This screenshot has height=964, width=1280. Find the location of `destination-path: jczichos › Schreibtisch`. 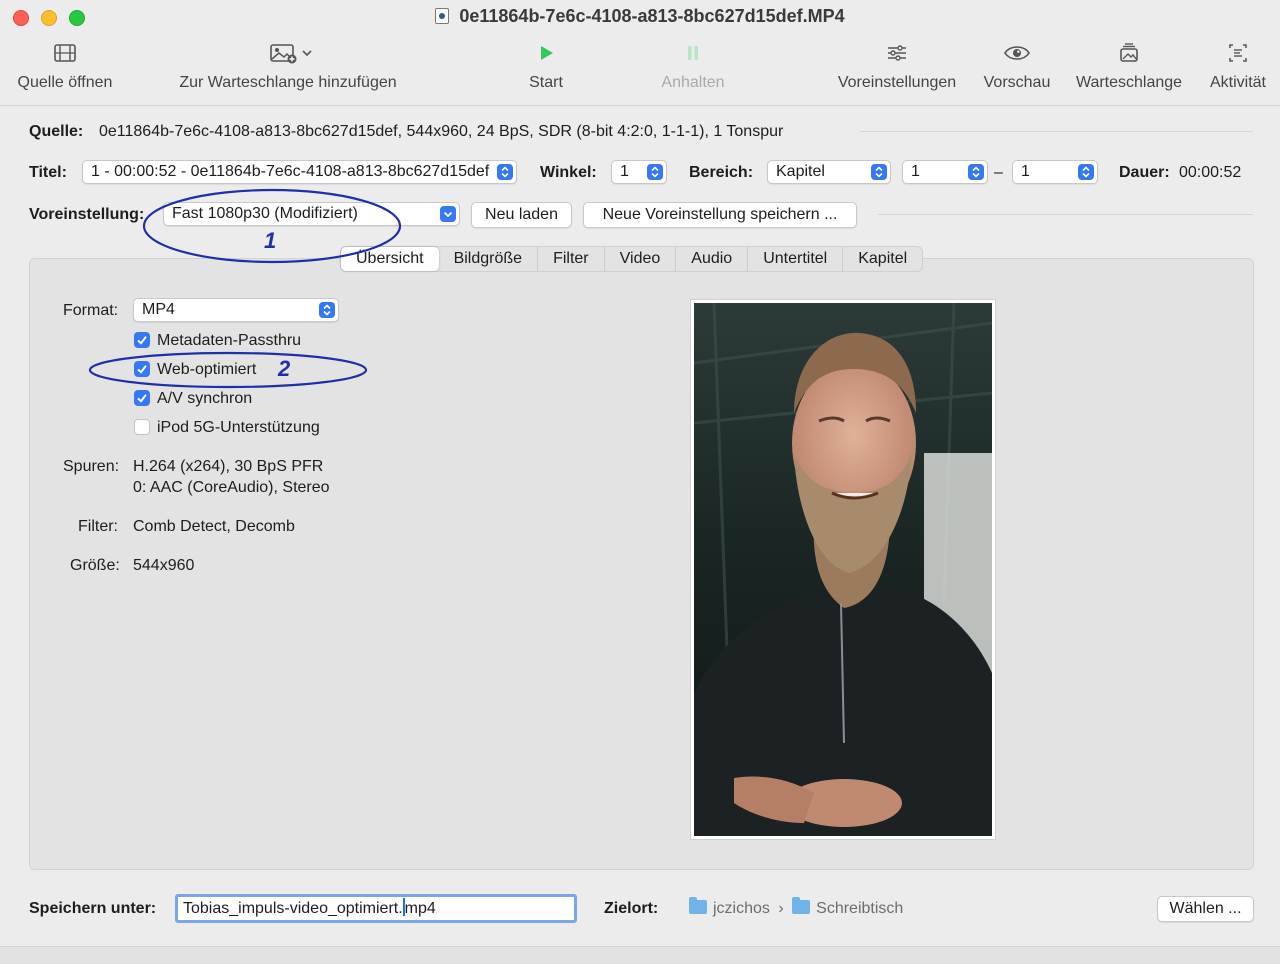

destination-path: jczichos › Schreibtisch is located at coordinates (796, 907).